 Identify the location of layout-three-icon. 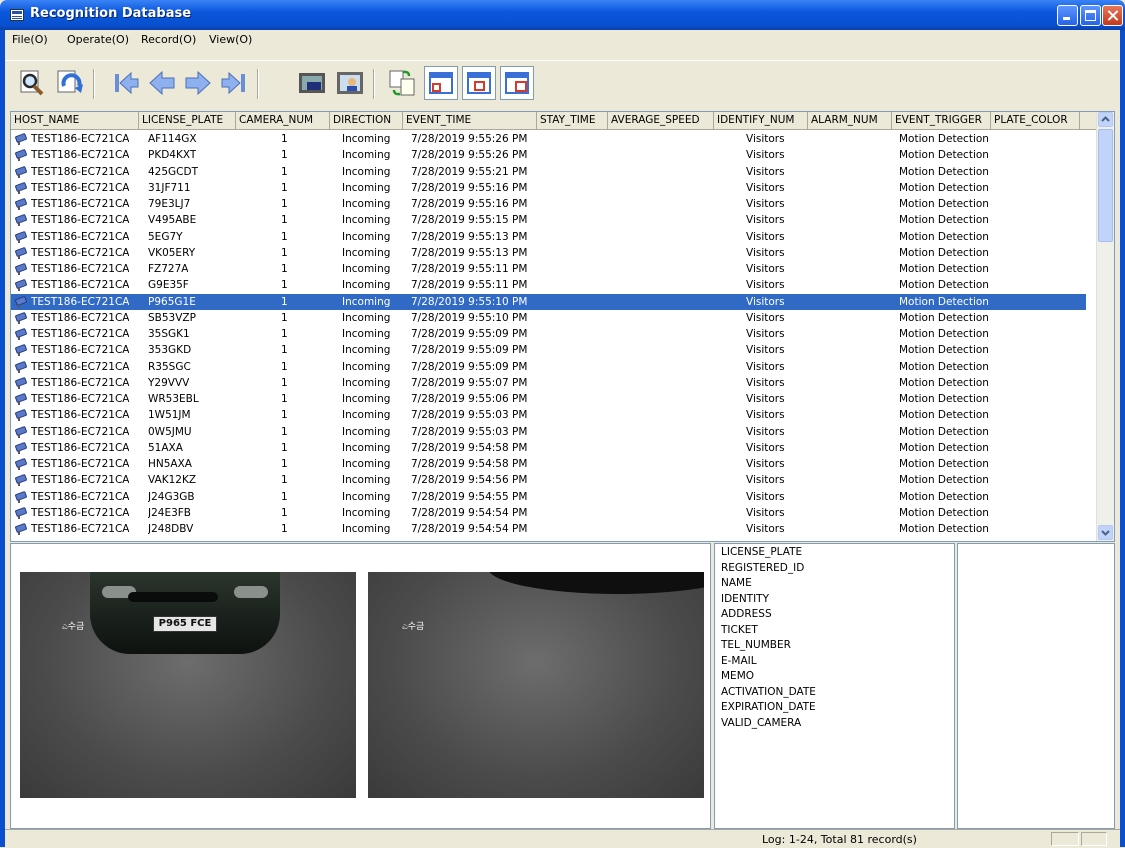
(517, 83).